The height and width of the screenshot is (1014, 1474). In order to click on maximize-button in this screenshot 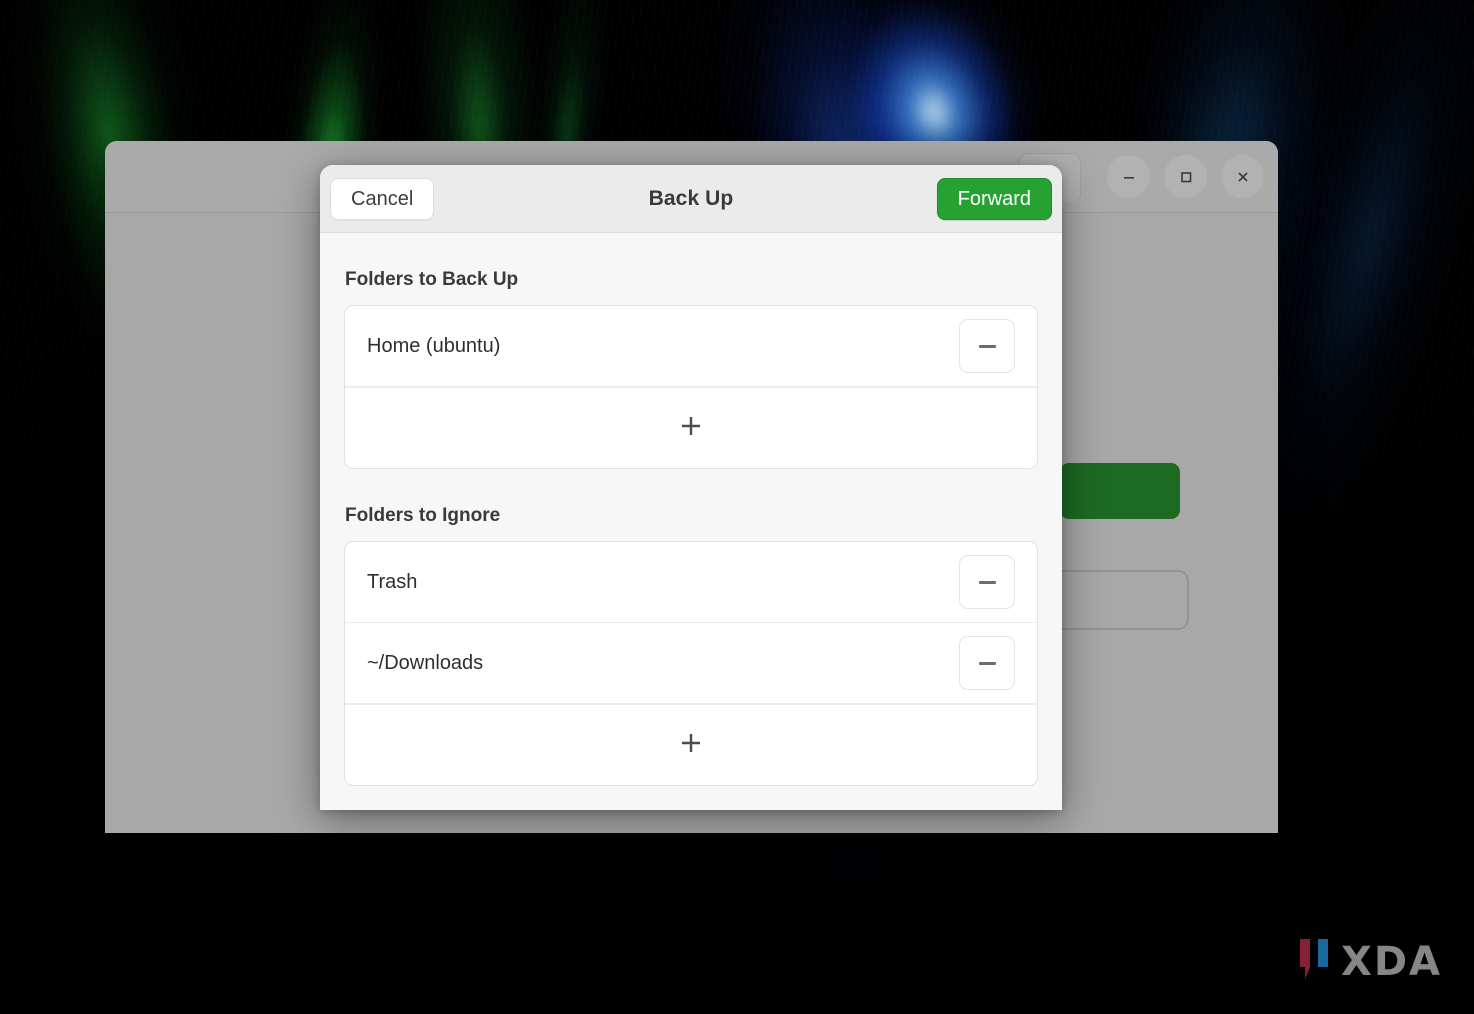, I will do `click(1185, 176)`.